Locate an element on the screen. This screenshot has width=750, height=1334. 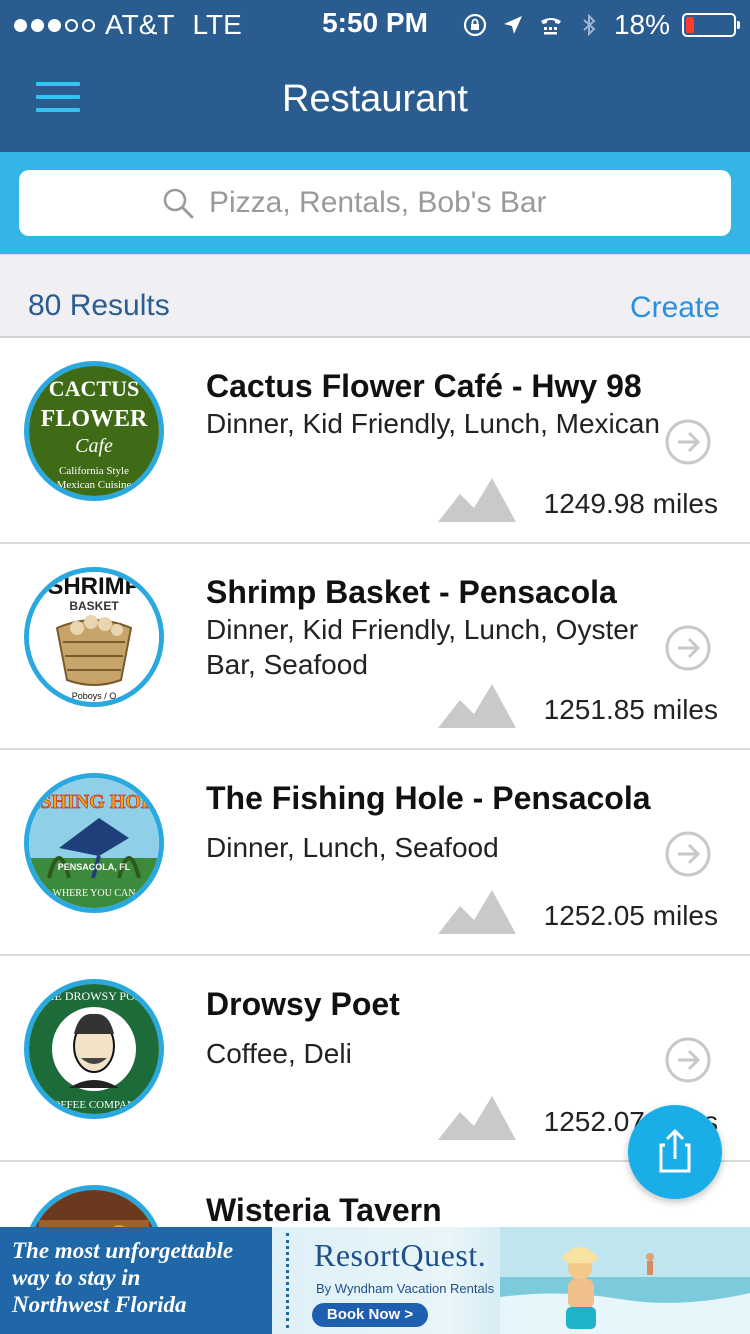
logo-text: Poboys / O is located at coordinates (94, 696).